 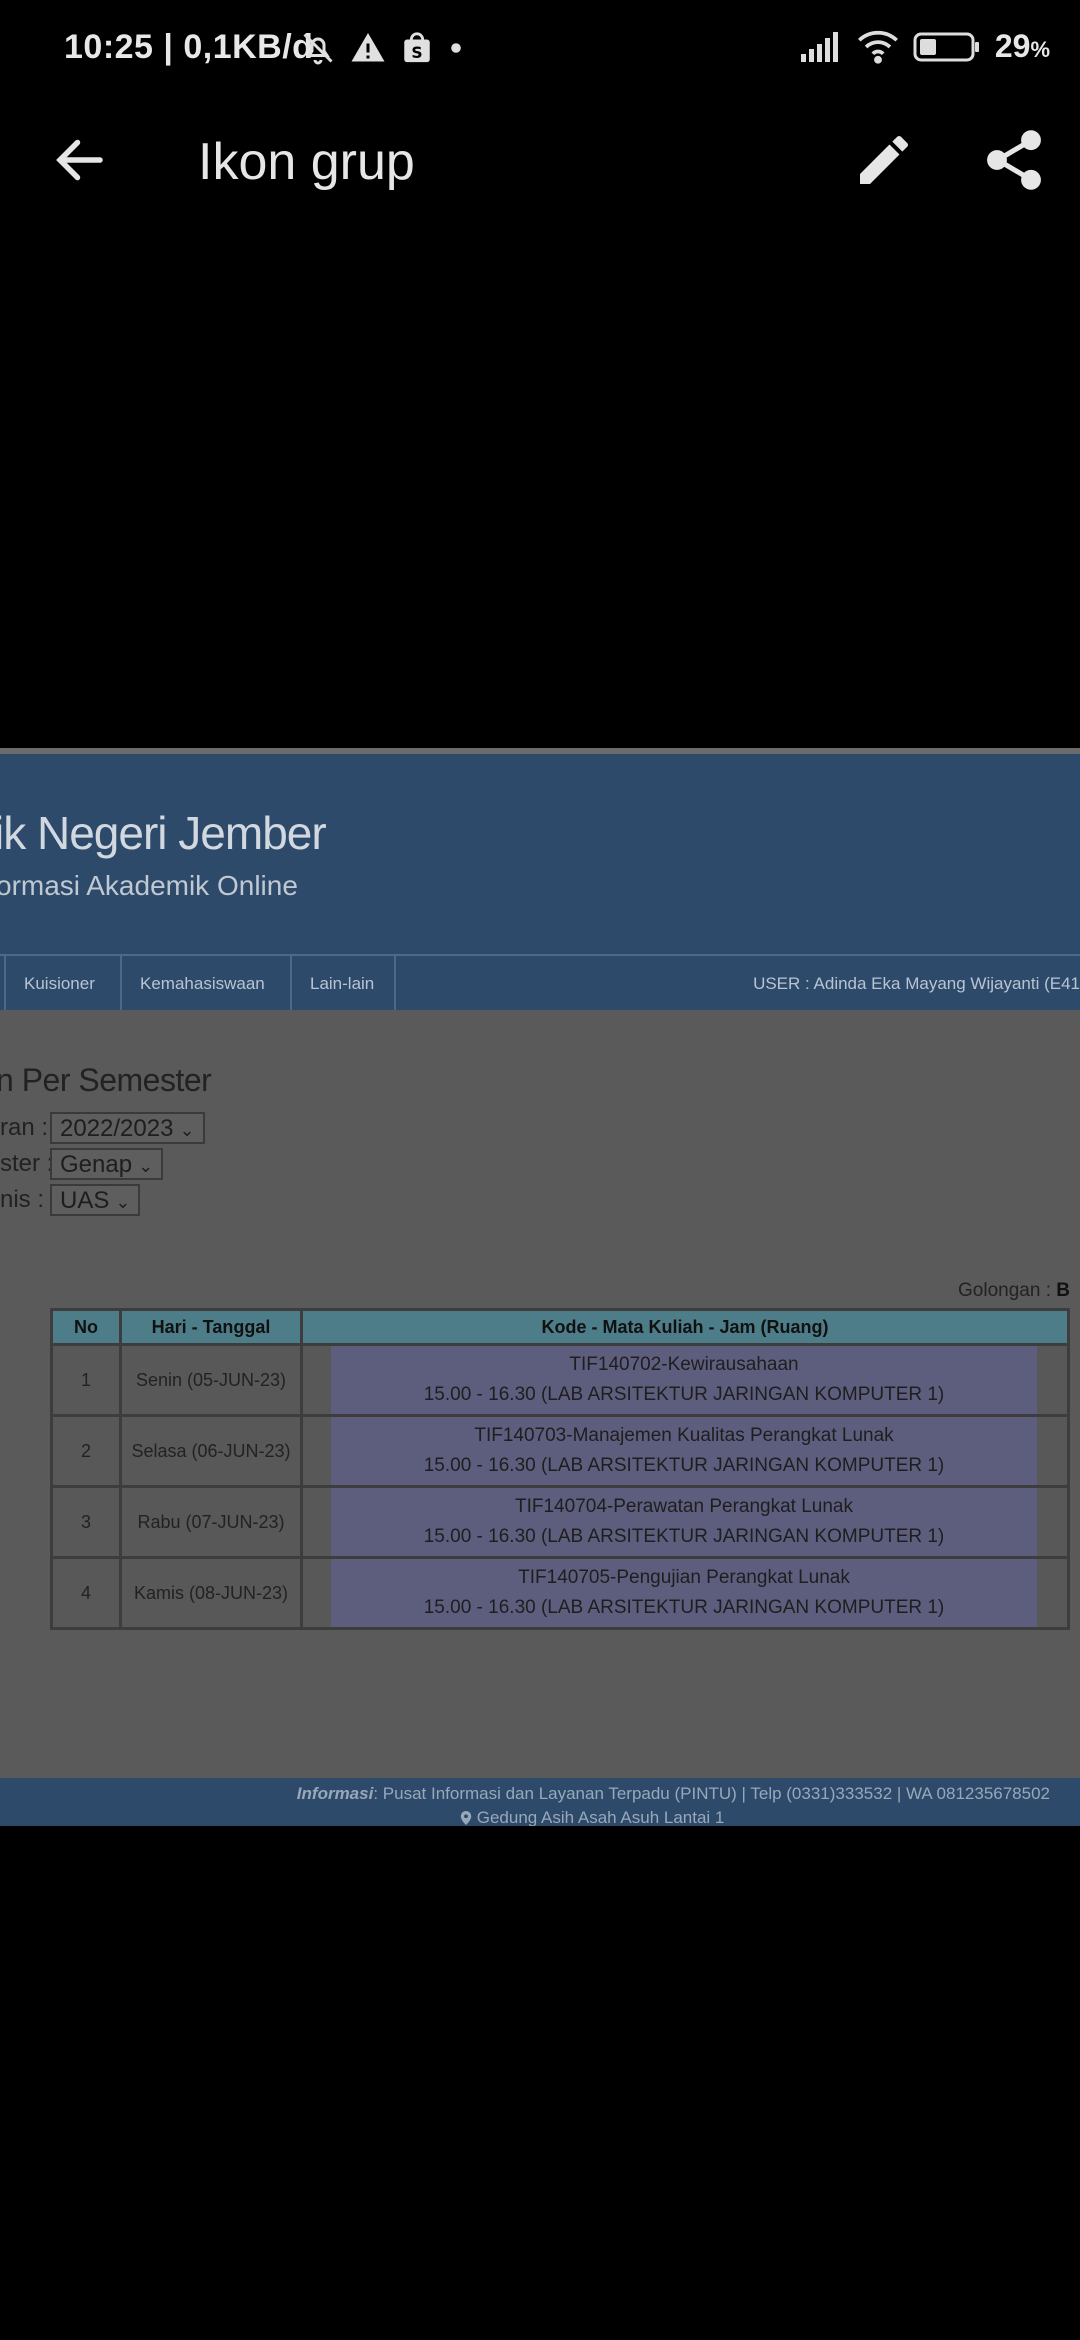 What do you see at coordinates (22, 1199) in the screenshot?
I see `filter-type-label: nis :` at bounding box center [22, 1199].